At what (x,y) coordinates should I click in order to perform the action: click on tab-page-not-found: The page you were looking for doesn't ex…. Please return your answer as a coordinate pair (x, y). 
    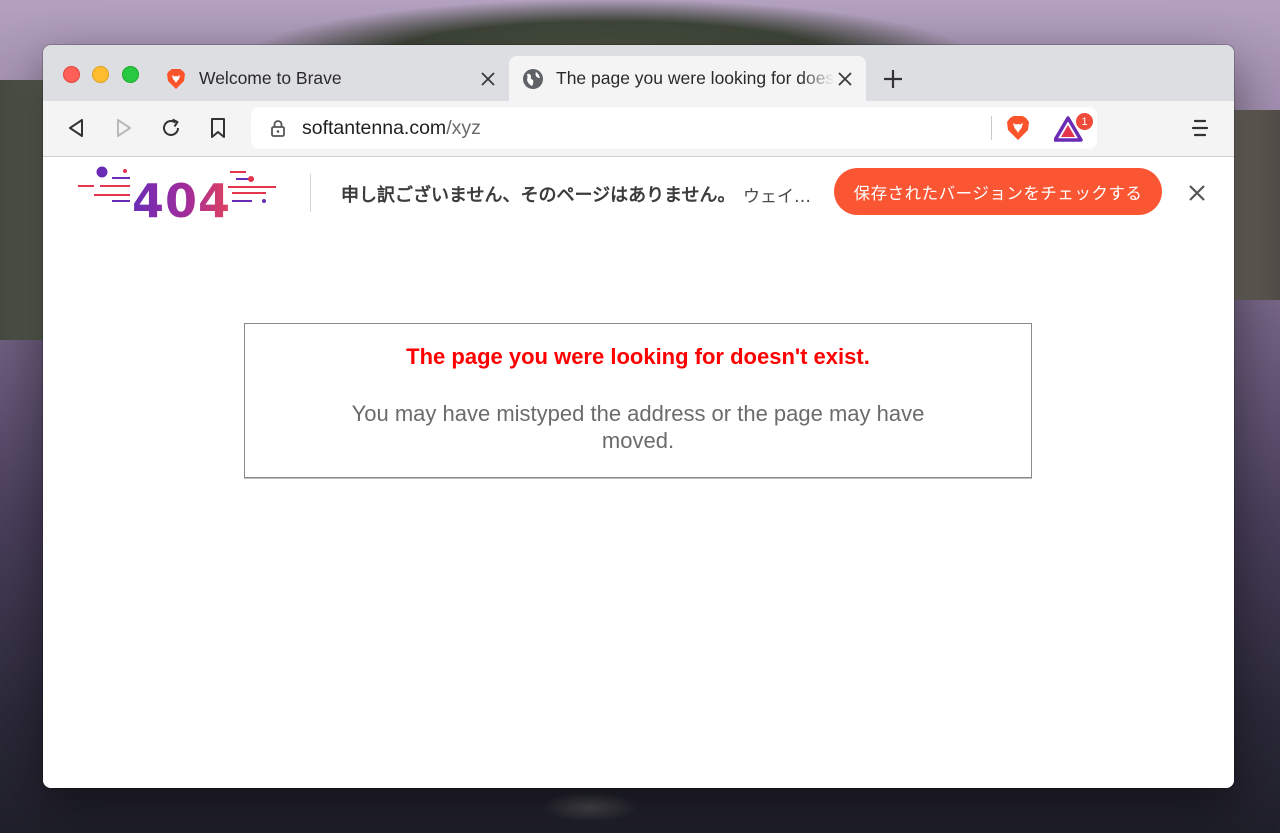
    Looking at the image, I should click on (687, 78).